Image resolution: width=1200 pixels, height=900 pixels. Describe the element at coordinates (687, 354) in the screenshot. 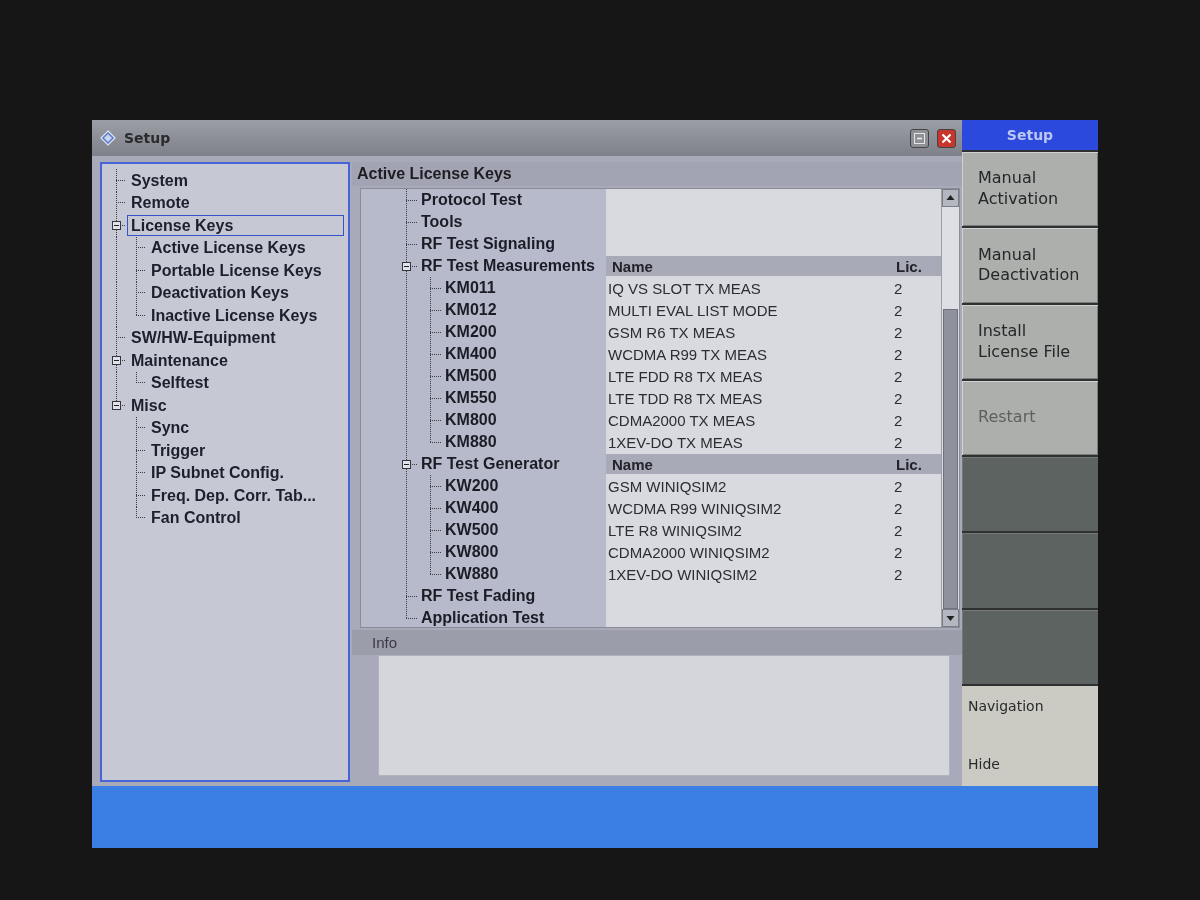

I see `table-cell-text: WCDMA R99 TX MEAS` at that location.